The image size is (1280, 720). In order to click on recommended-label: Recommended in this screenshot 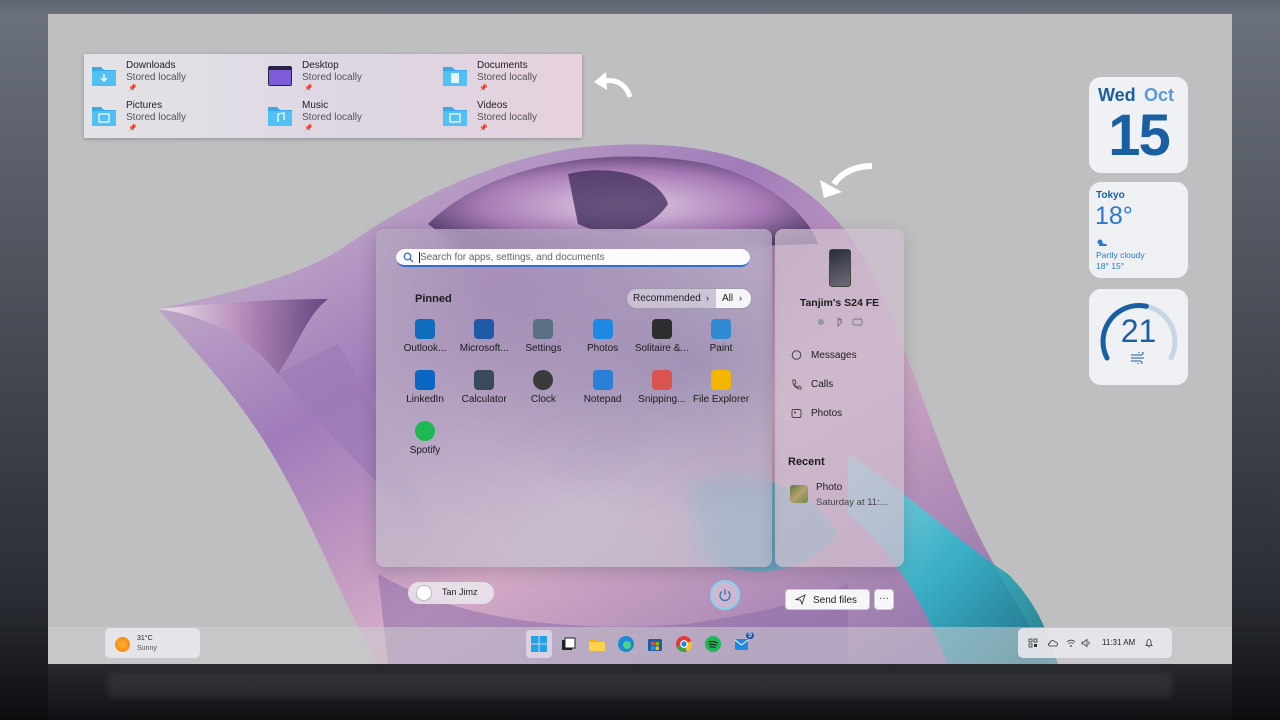, I will do `click(667, 298)`.